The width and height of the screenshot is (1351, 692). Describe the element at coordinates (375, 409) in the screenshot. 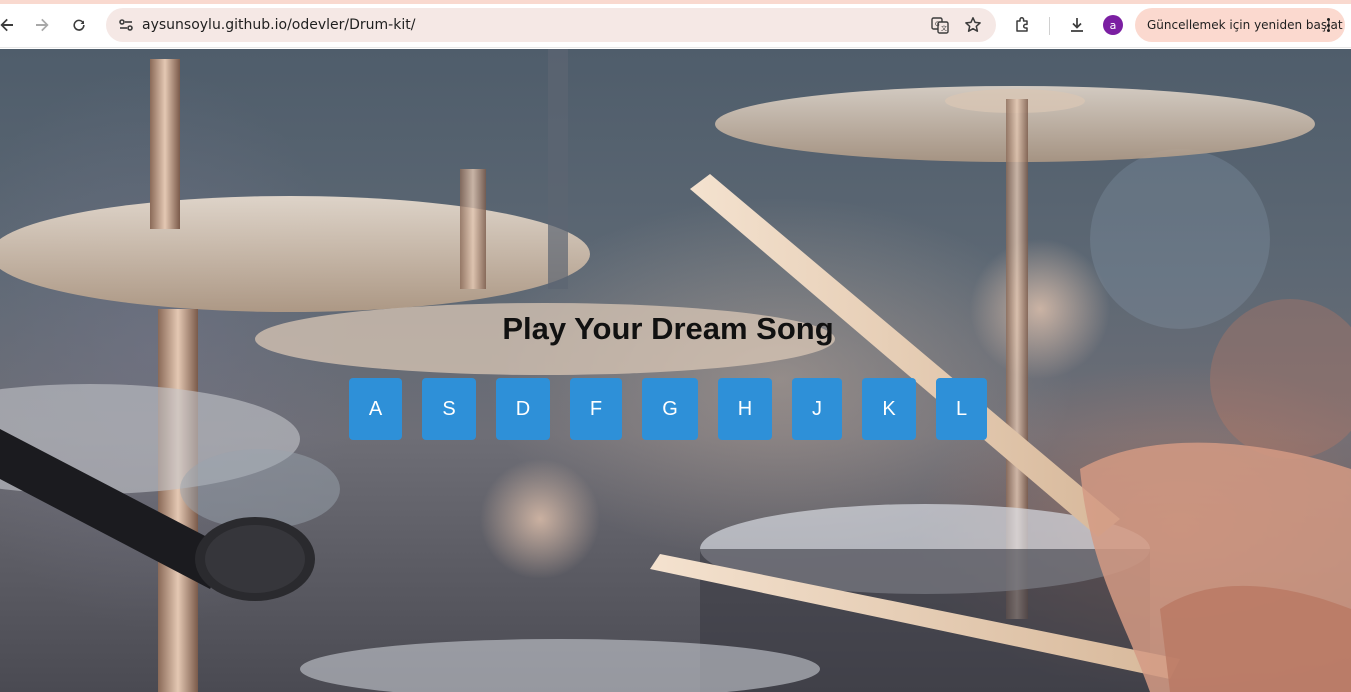

I see `drum-button-a: A` at that location.